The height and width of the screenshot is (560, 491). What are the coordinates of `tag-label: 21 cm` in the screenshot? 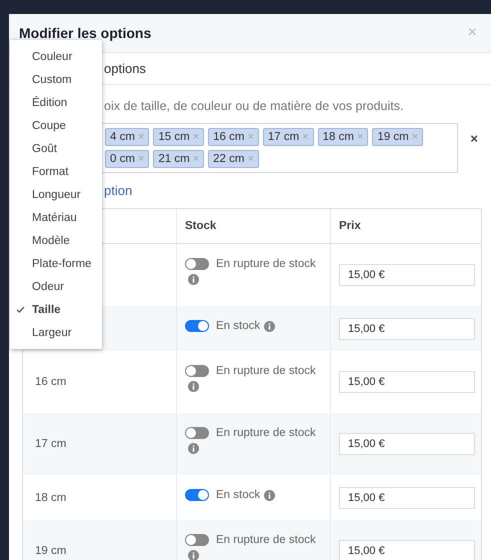 It's located at (174, 159).